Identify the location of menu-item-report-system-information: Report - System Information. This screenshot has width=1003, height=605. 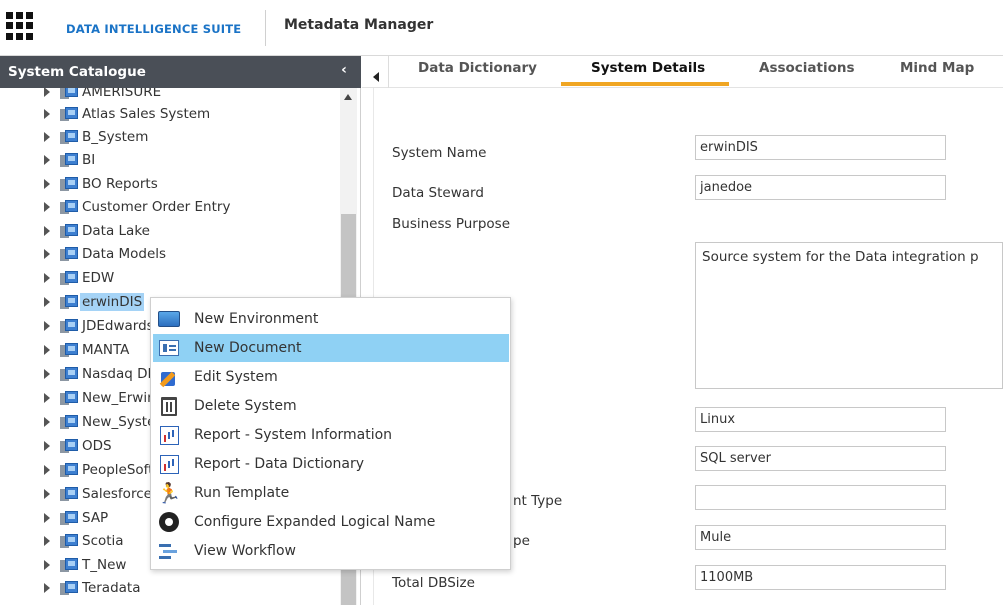
(331, 435).